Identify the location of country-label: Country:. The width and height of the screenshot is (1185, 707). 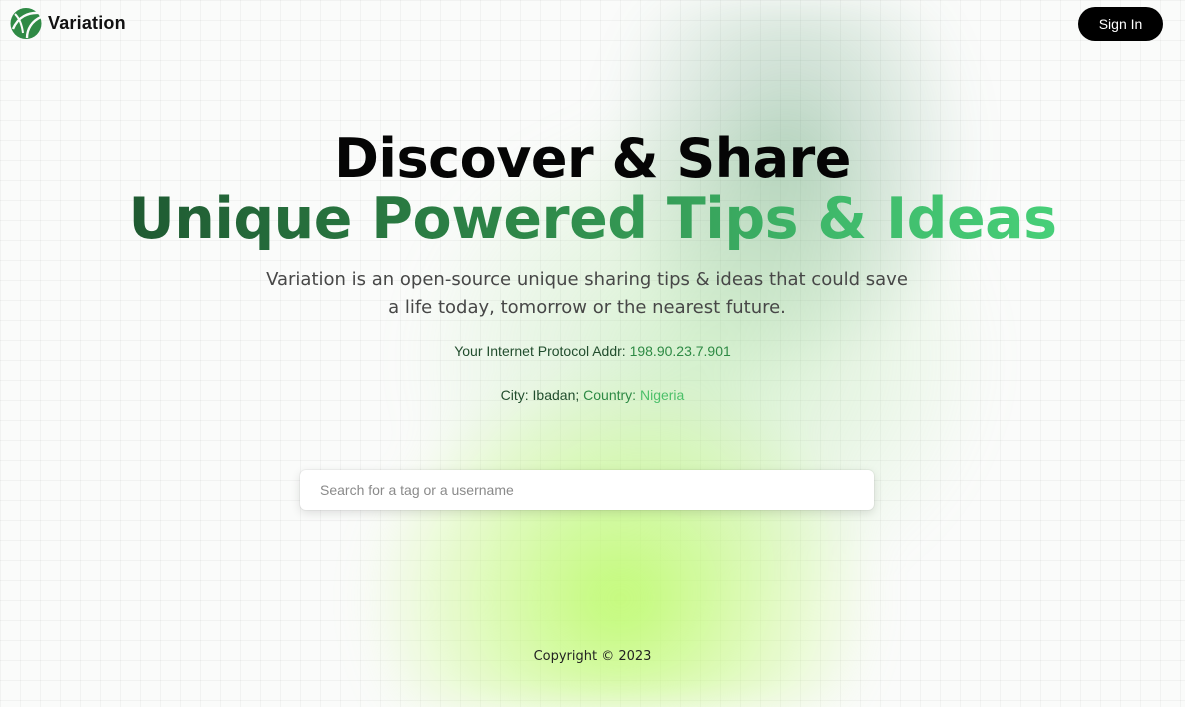
(610, 395).